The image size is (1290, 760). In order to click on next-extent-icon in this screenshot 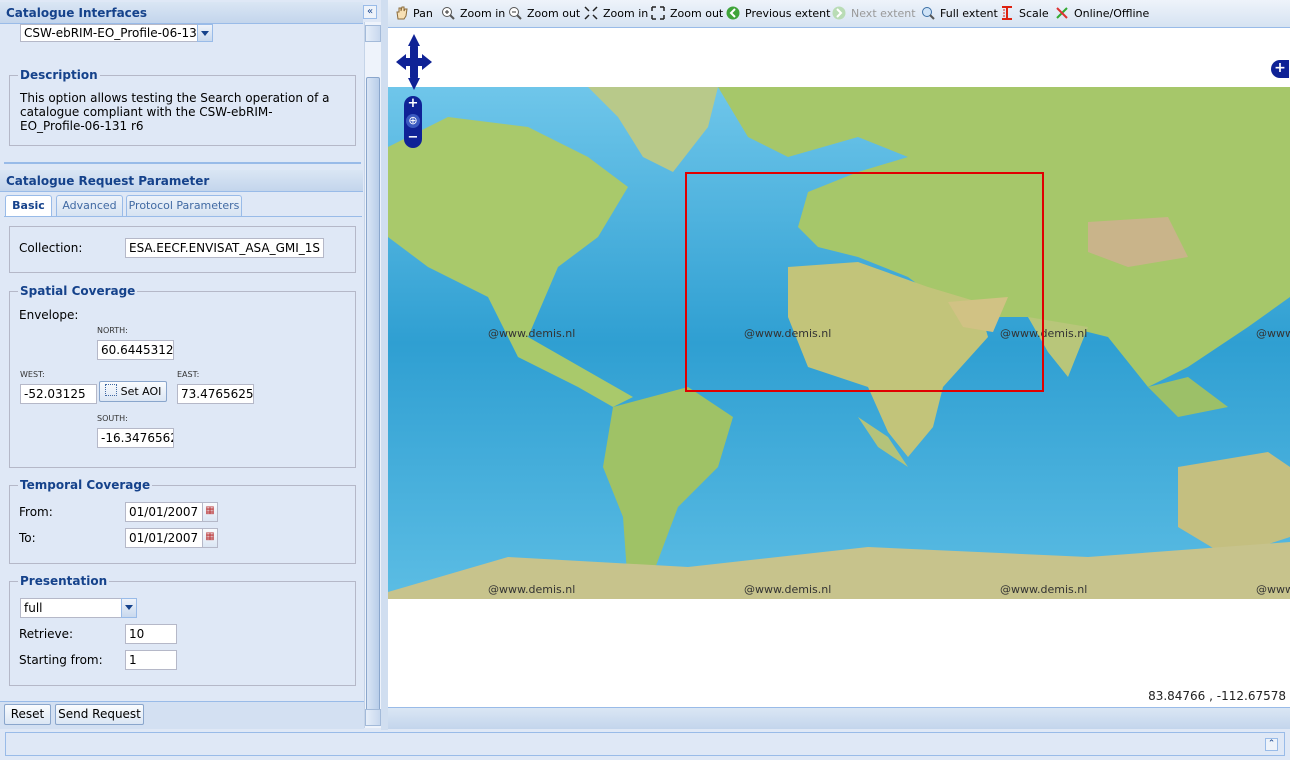, I will do `click(839, 13)`.